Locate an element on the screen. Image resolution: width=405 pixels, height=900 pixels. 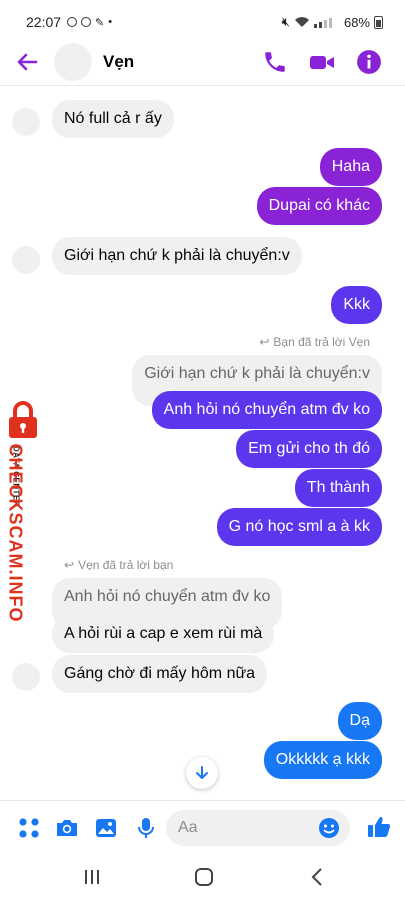
outgoing-message: Haha is located at coordinates (350, 167).